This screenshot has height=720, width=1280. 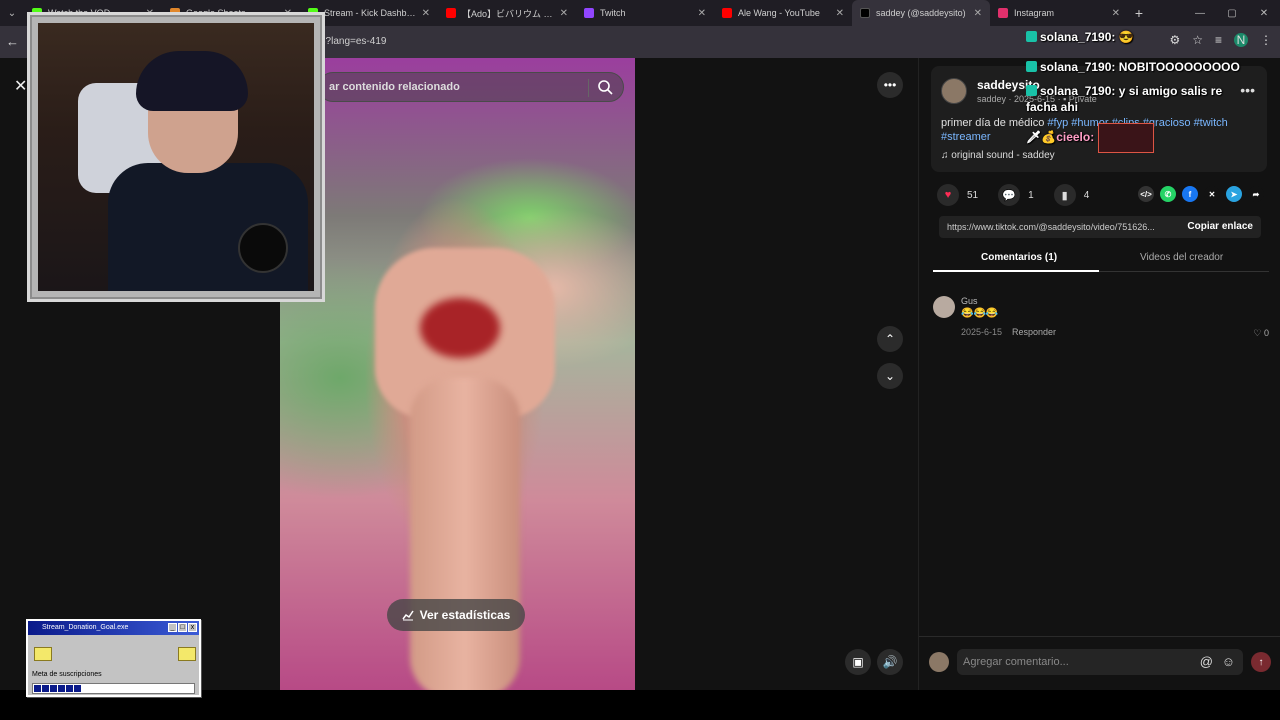 What do you see at coordinates (12, 41) in the screenshot?
I see `back-arrow-icon: ←` at bounding box center [12, 41].